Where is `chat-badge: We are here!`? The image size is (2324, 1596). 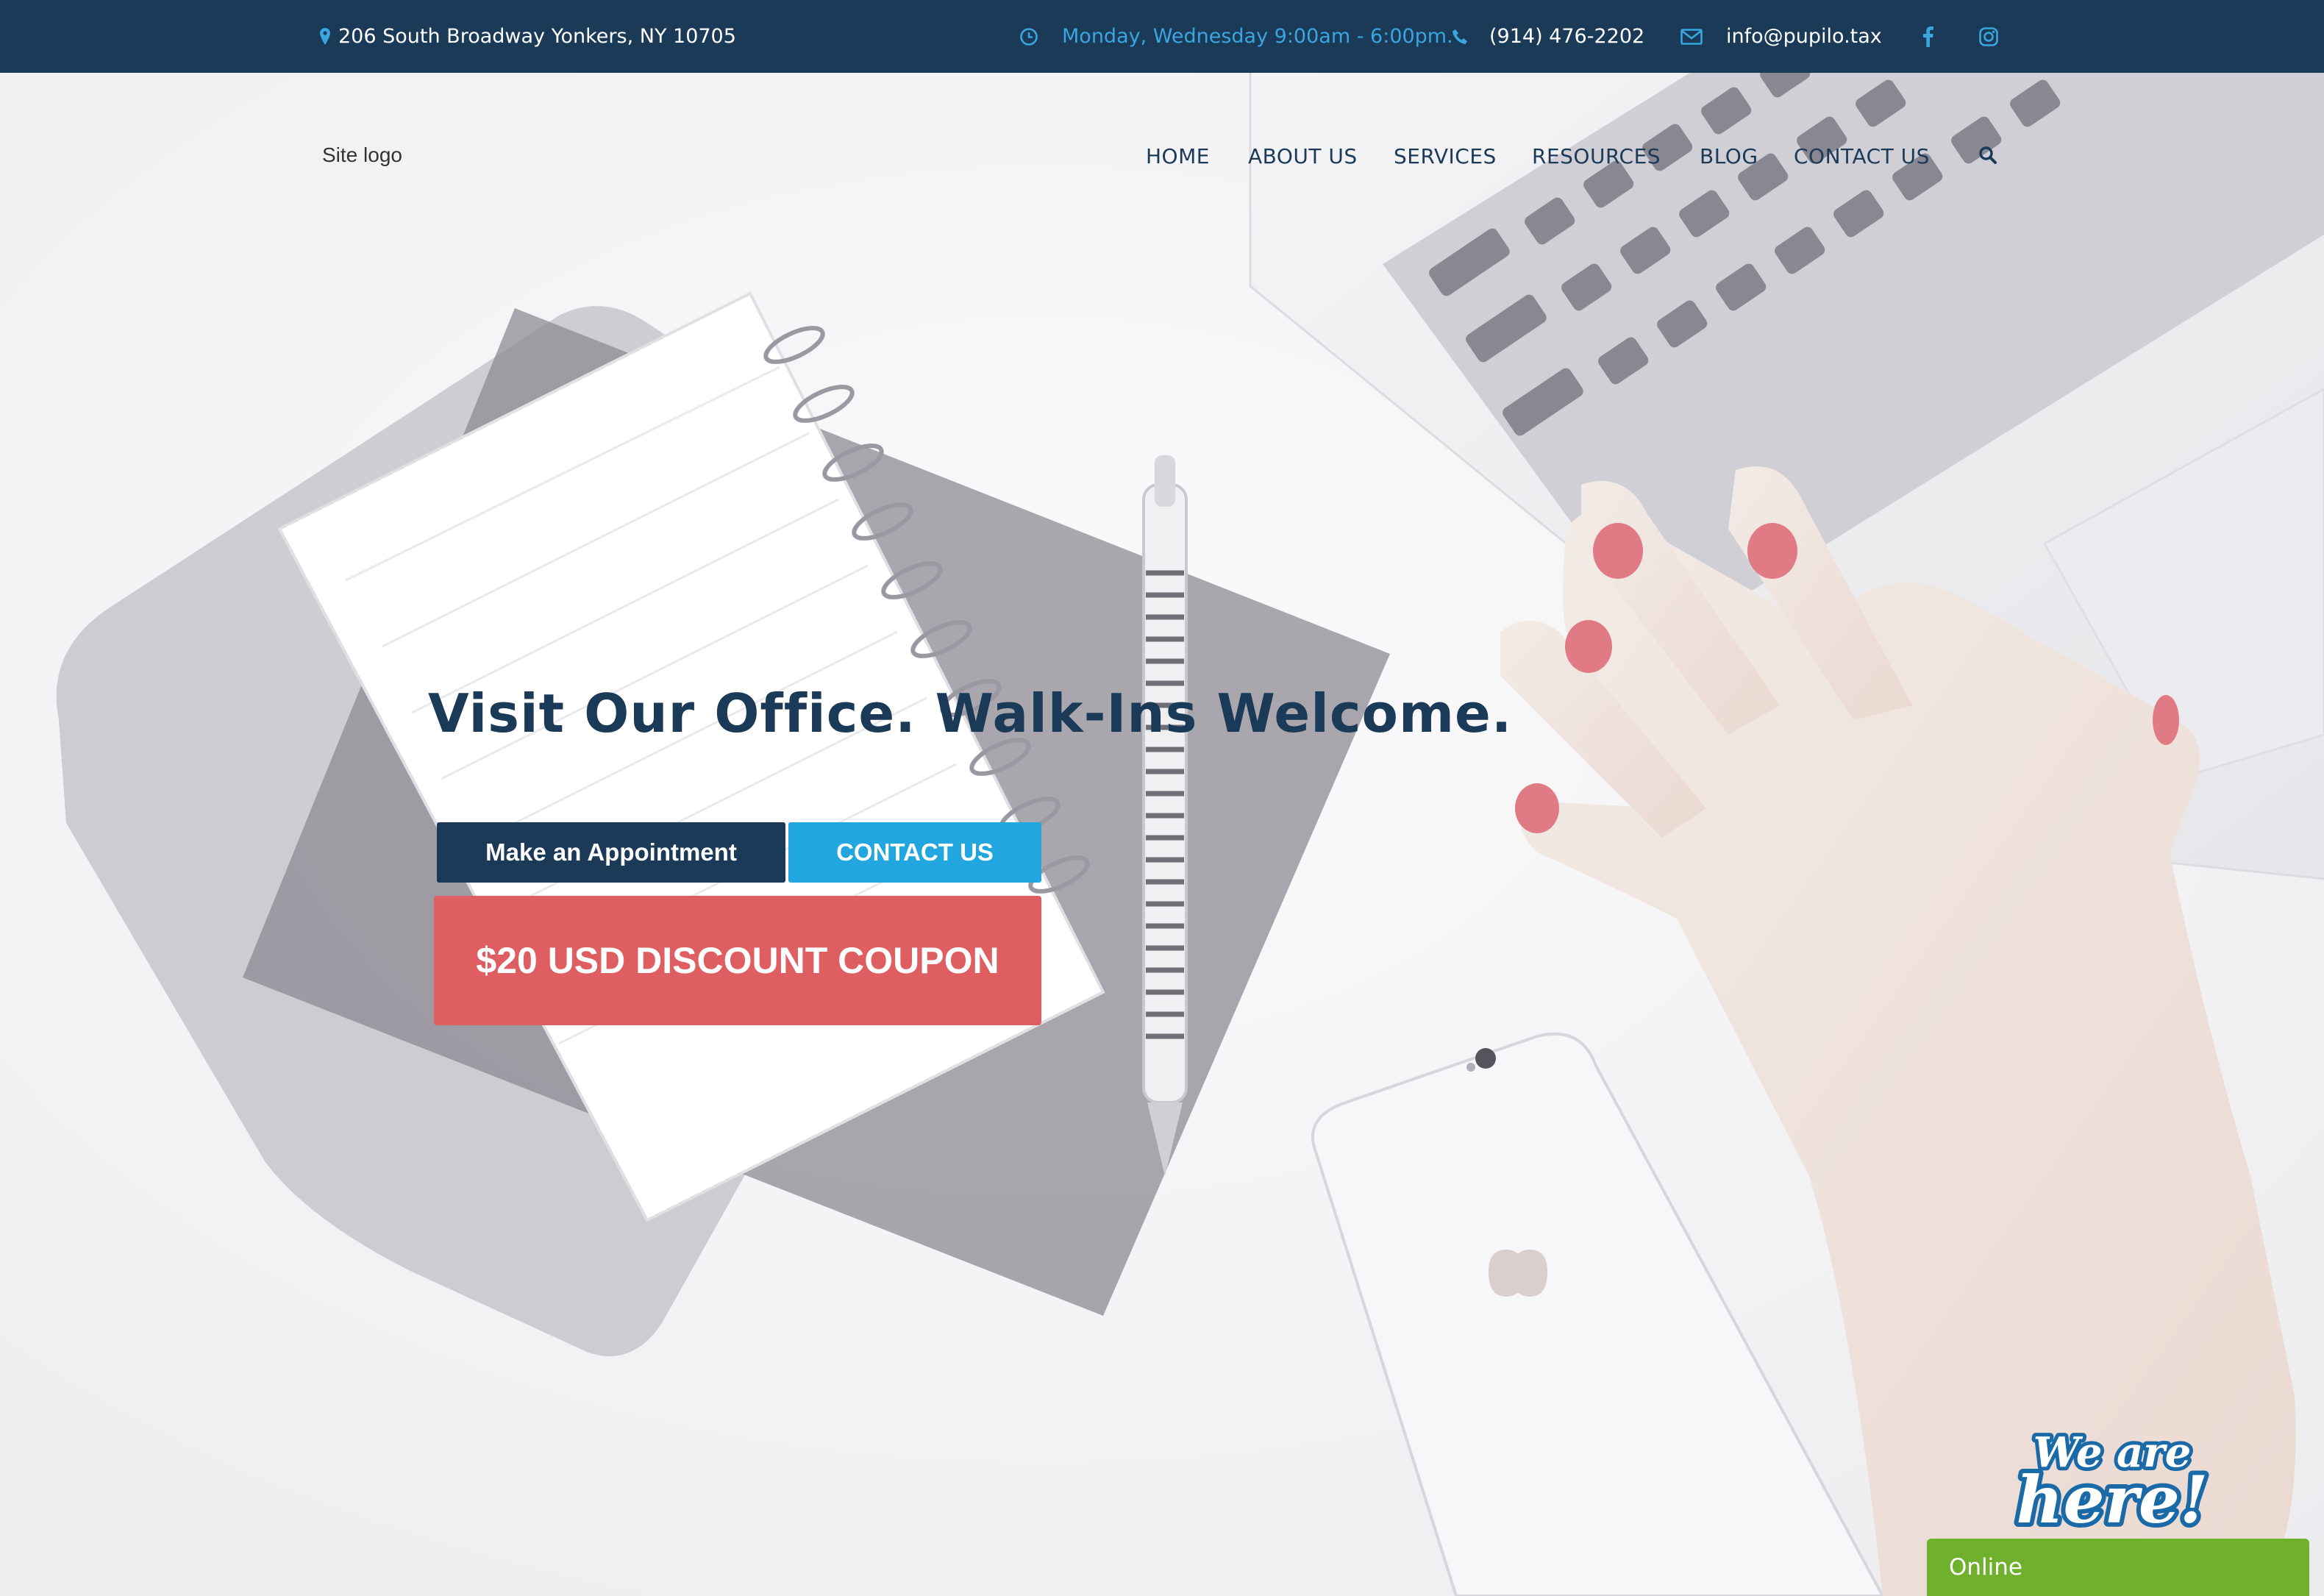 chat-badge: We are here! is located at coordinates (2116, 1483).